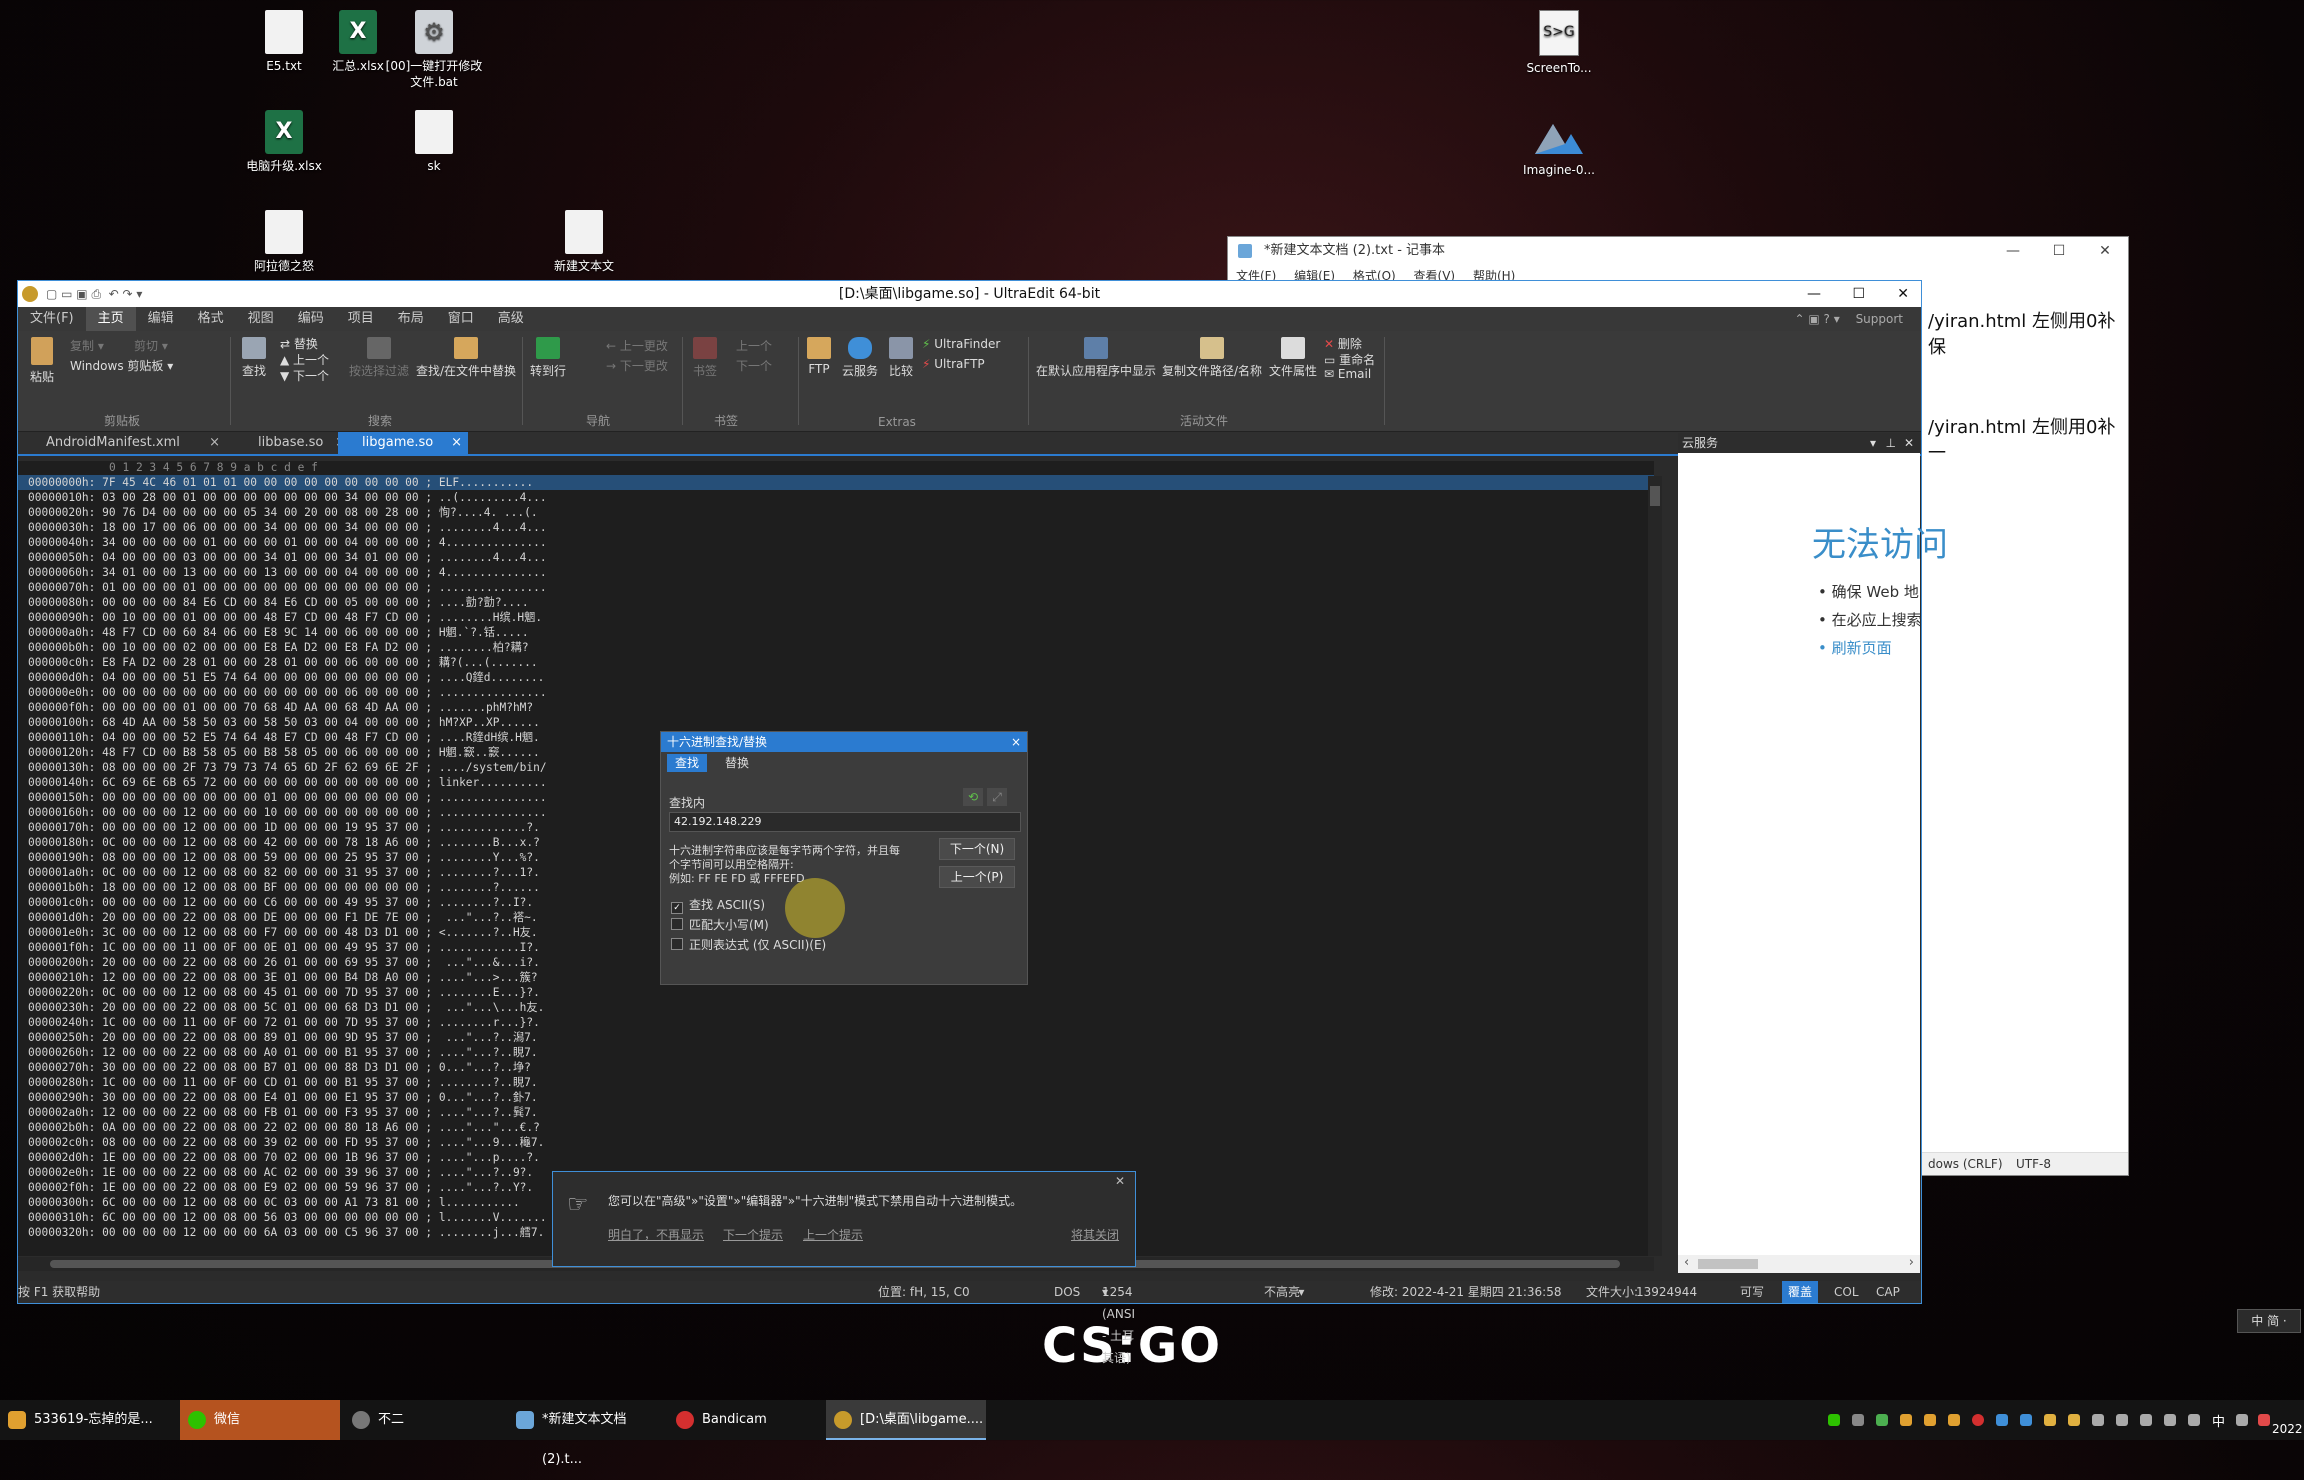 The height and width of the screenshot is (1480, 2304). What do you see at coordinates (1752, 1292) in the screenshot?
I see `status-rw: 可写` at bounding box center [1752, 1292].